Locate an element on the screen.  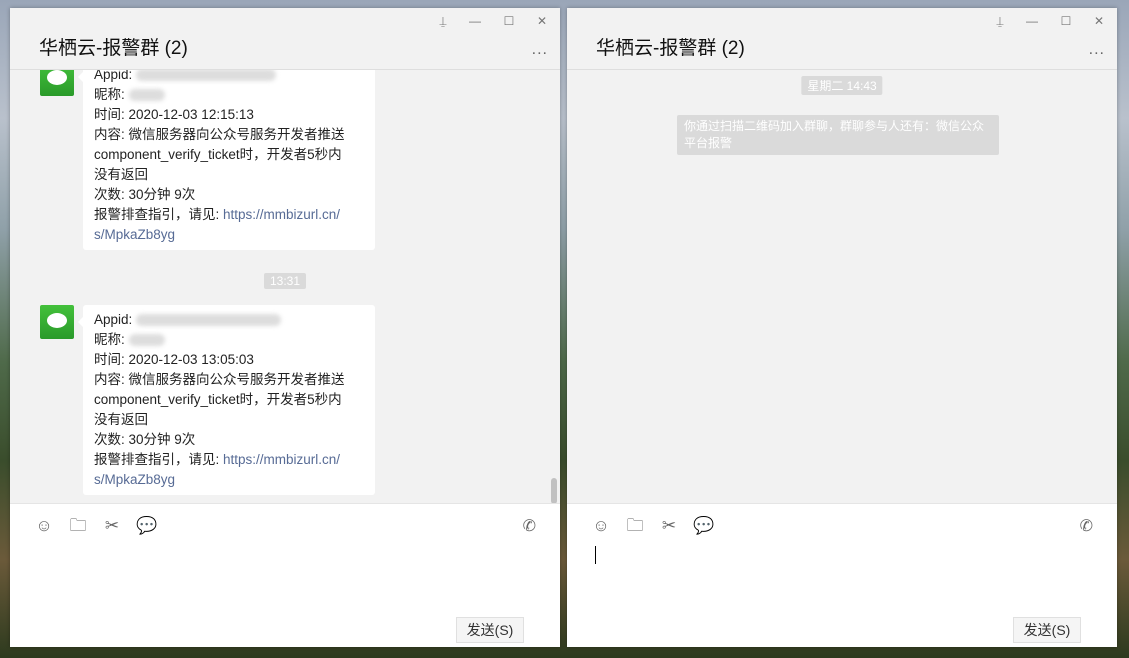
time-line: 时间: 2020-12-03 13:05:03 is located at coordinates (174, 359).